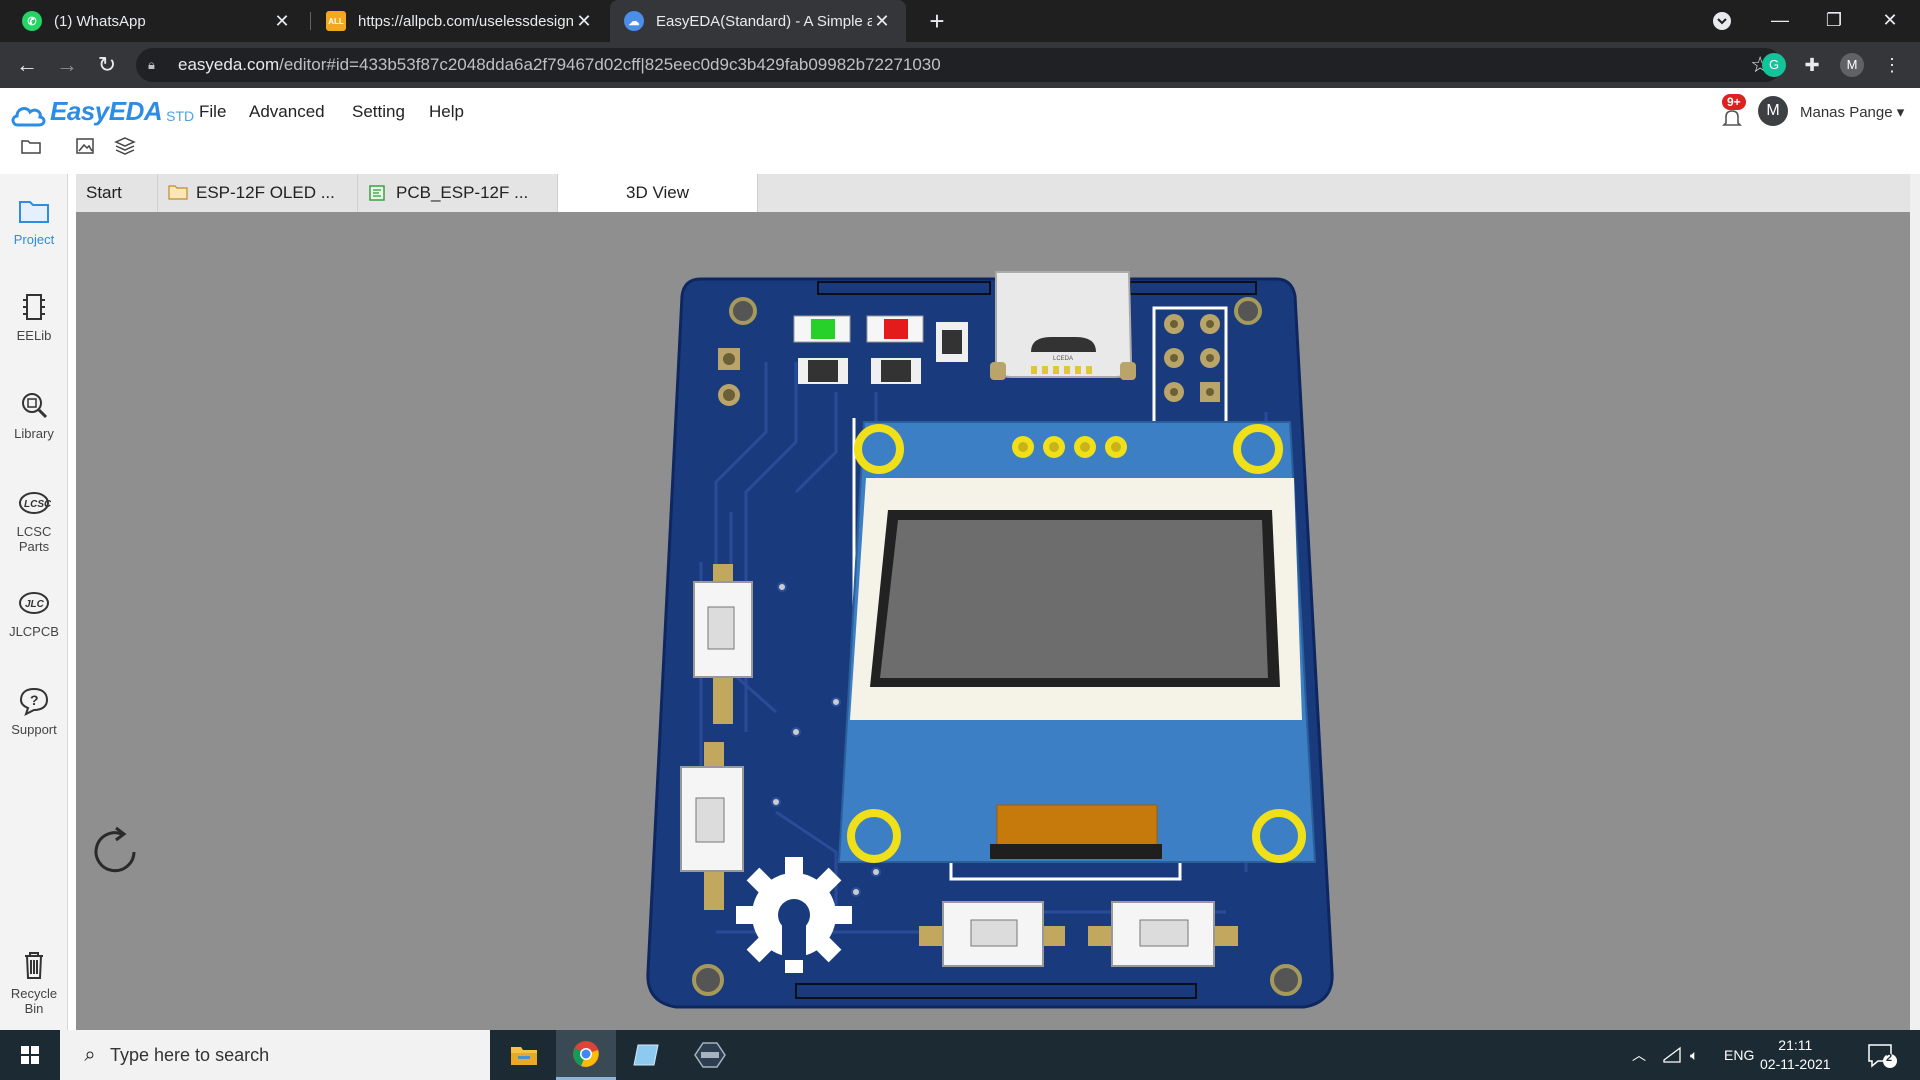 The image size is (1920, 1080). Describe the element at coordinates (1774, 65) in the screenshot. I see `grammarly-icon: G` at that location.